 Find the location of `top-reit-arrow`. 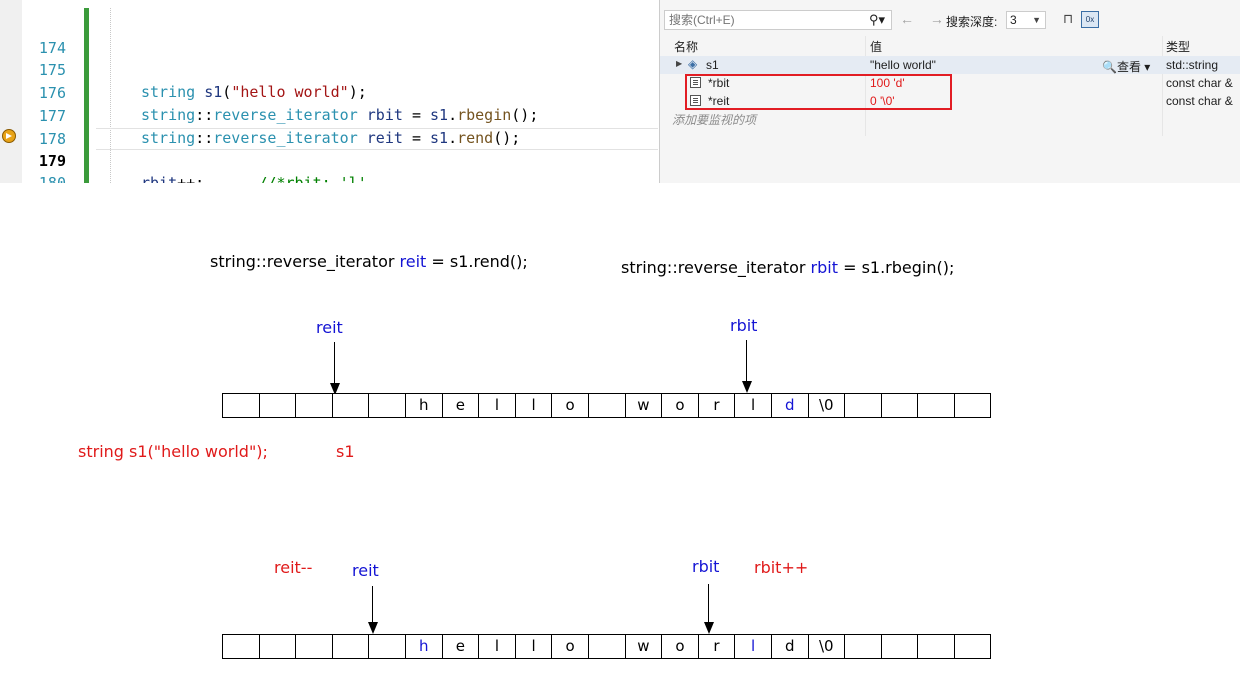

top-reit-arrow is located at coordinates (334, 363).